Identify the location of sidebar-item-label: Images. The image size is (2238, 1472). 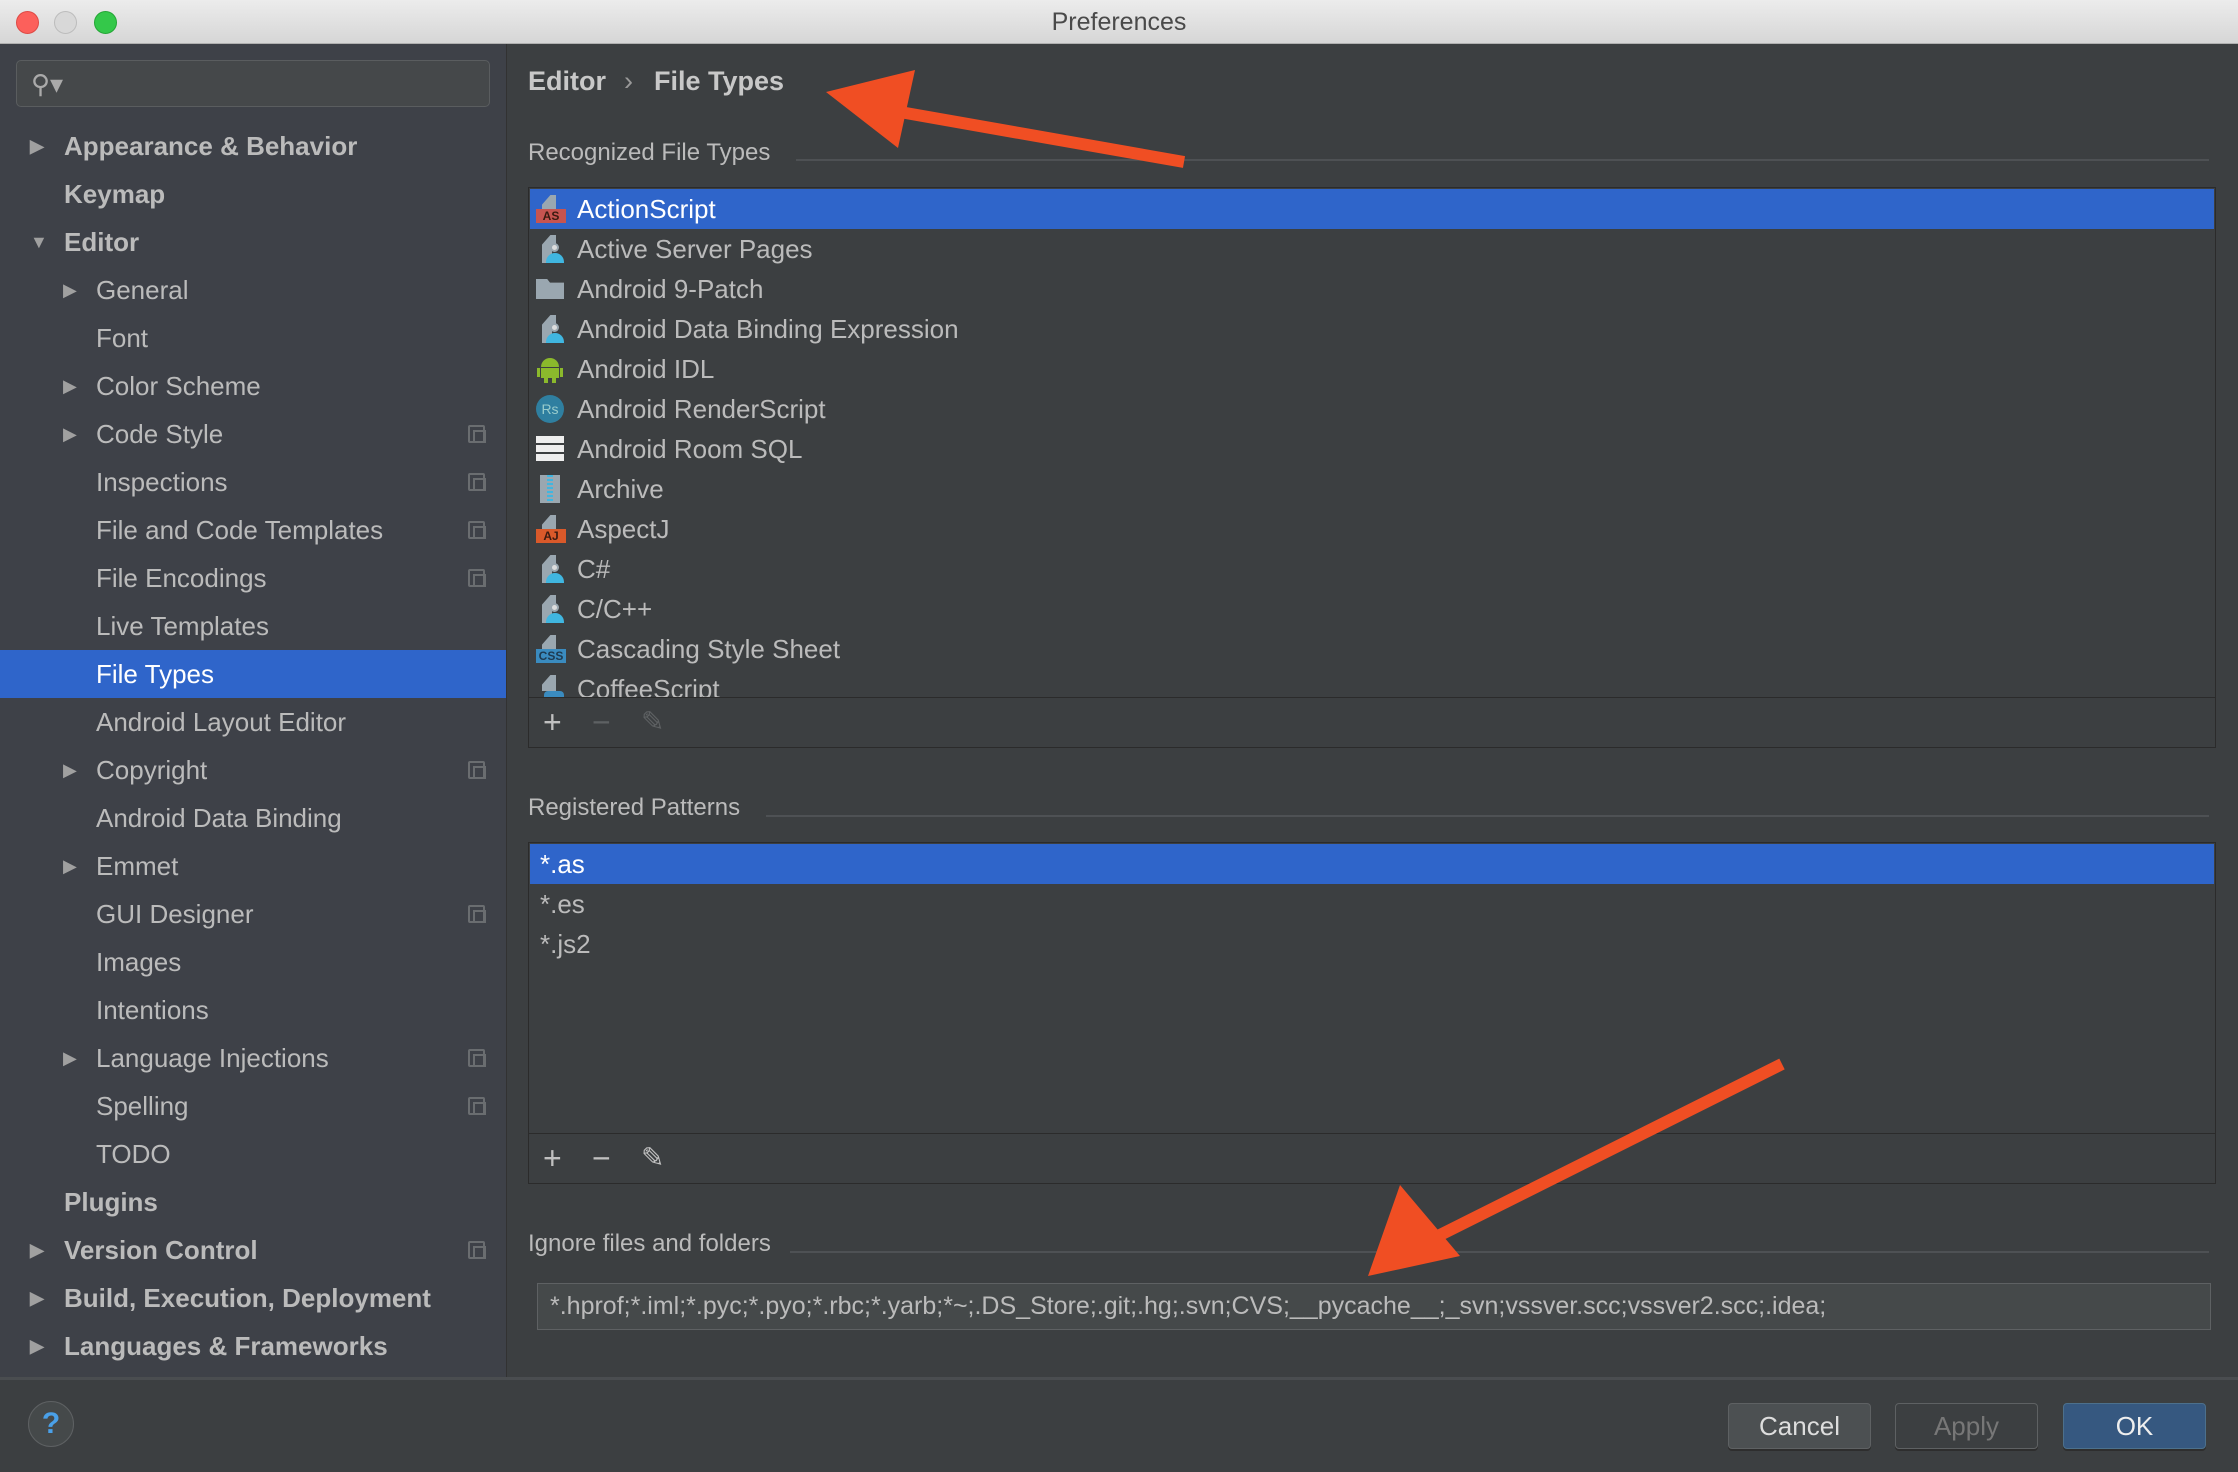
(139, 962).